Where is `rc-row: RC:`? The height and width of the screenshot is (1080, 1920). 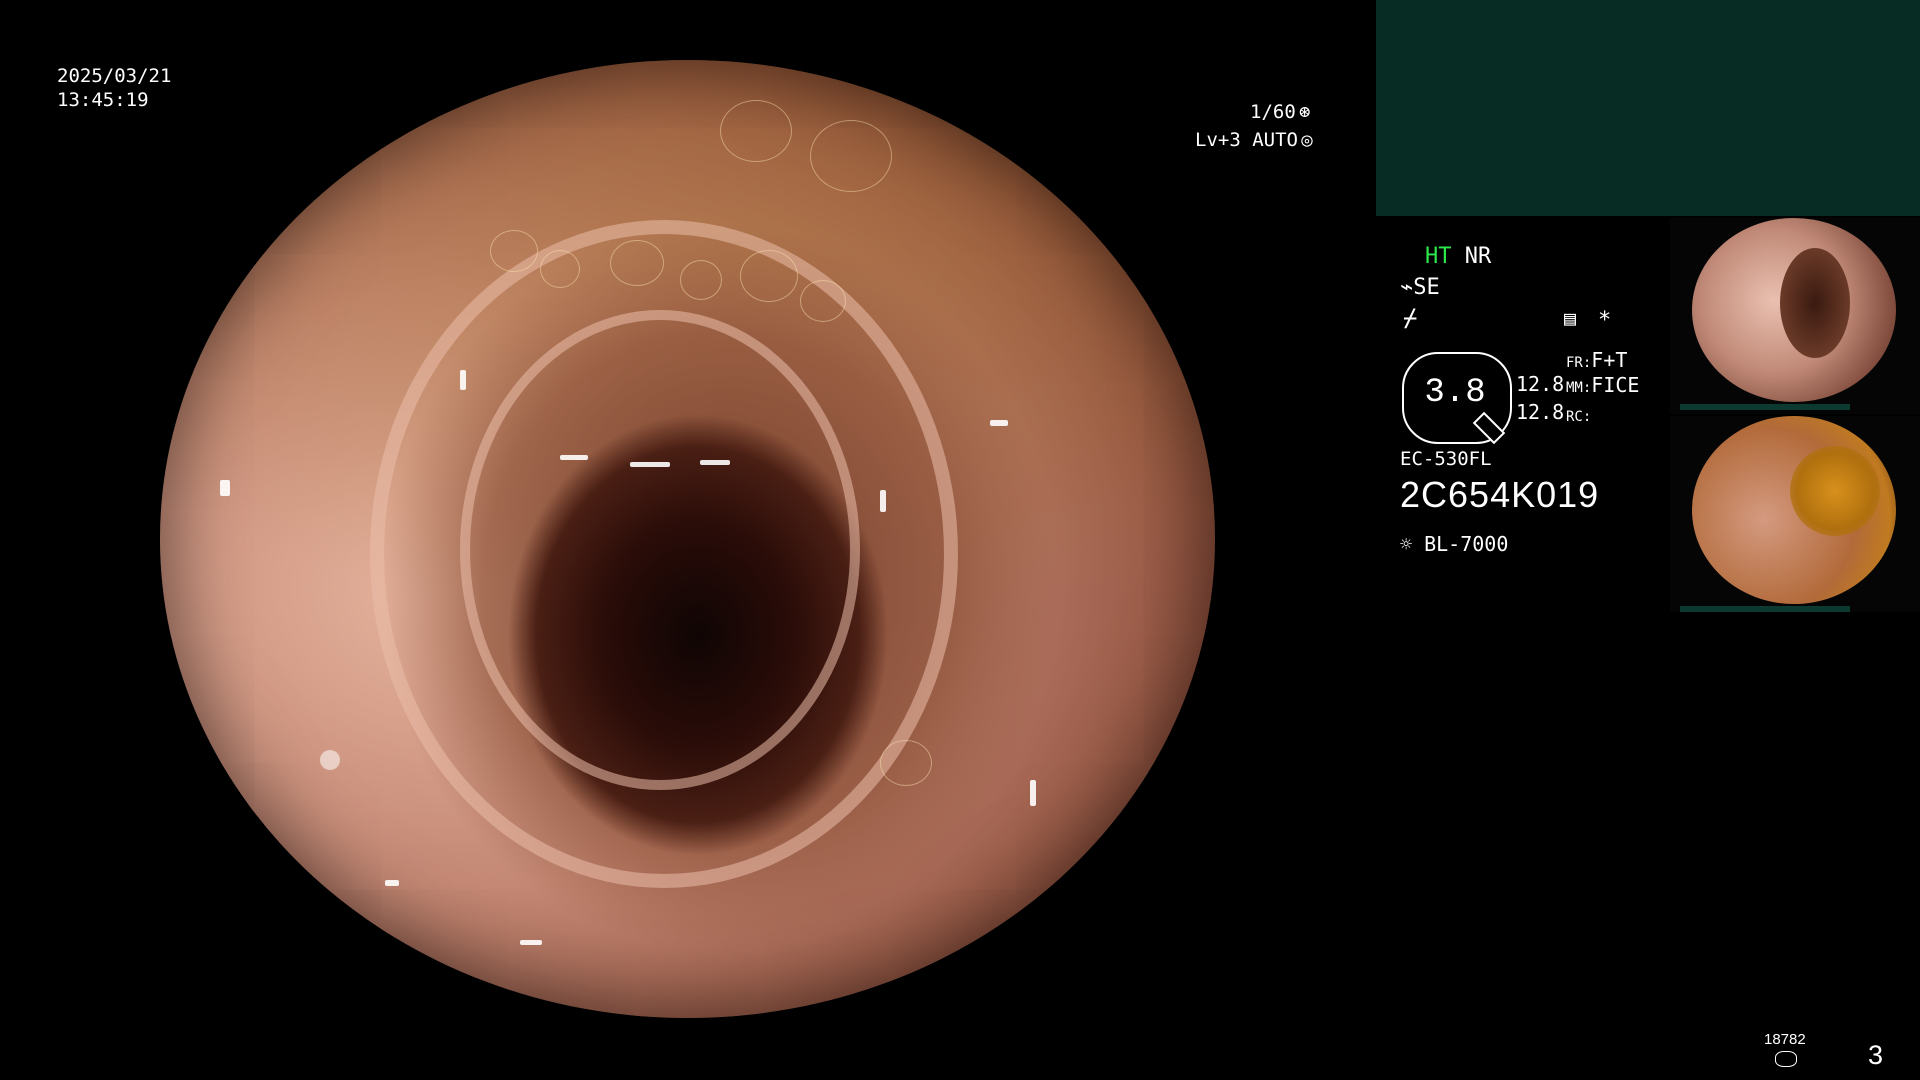 rc-row: RC: is located at coordinates (1578, 414).